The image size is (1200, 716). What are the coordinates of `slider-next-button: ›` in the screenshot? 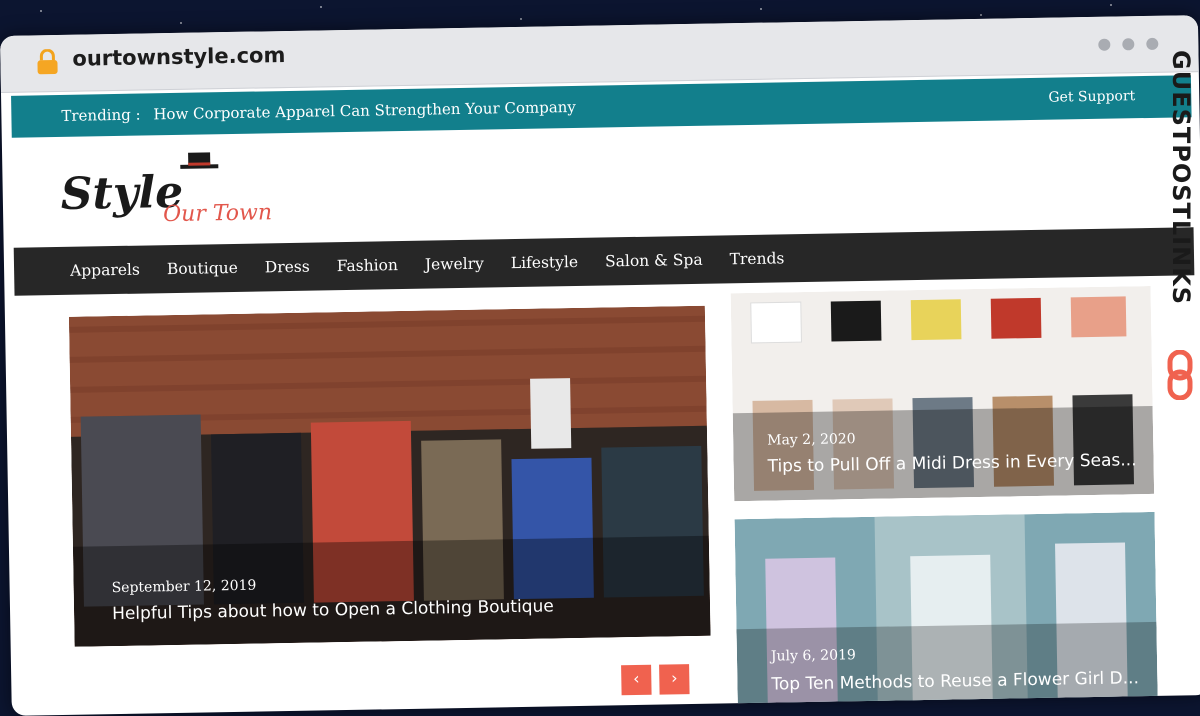 It's located at (674, 679).